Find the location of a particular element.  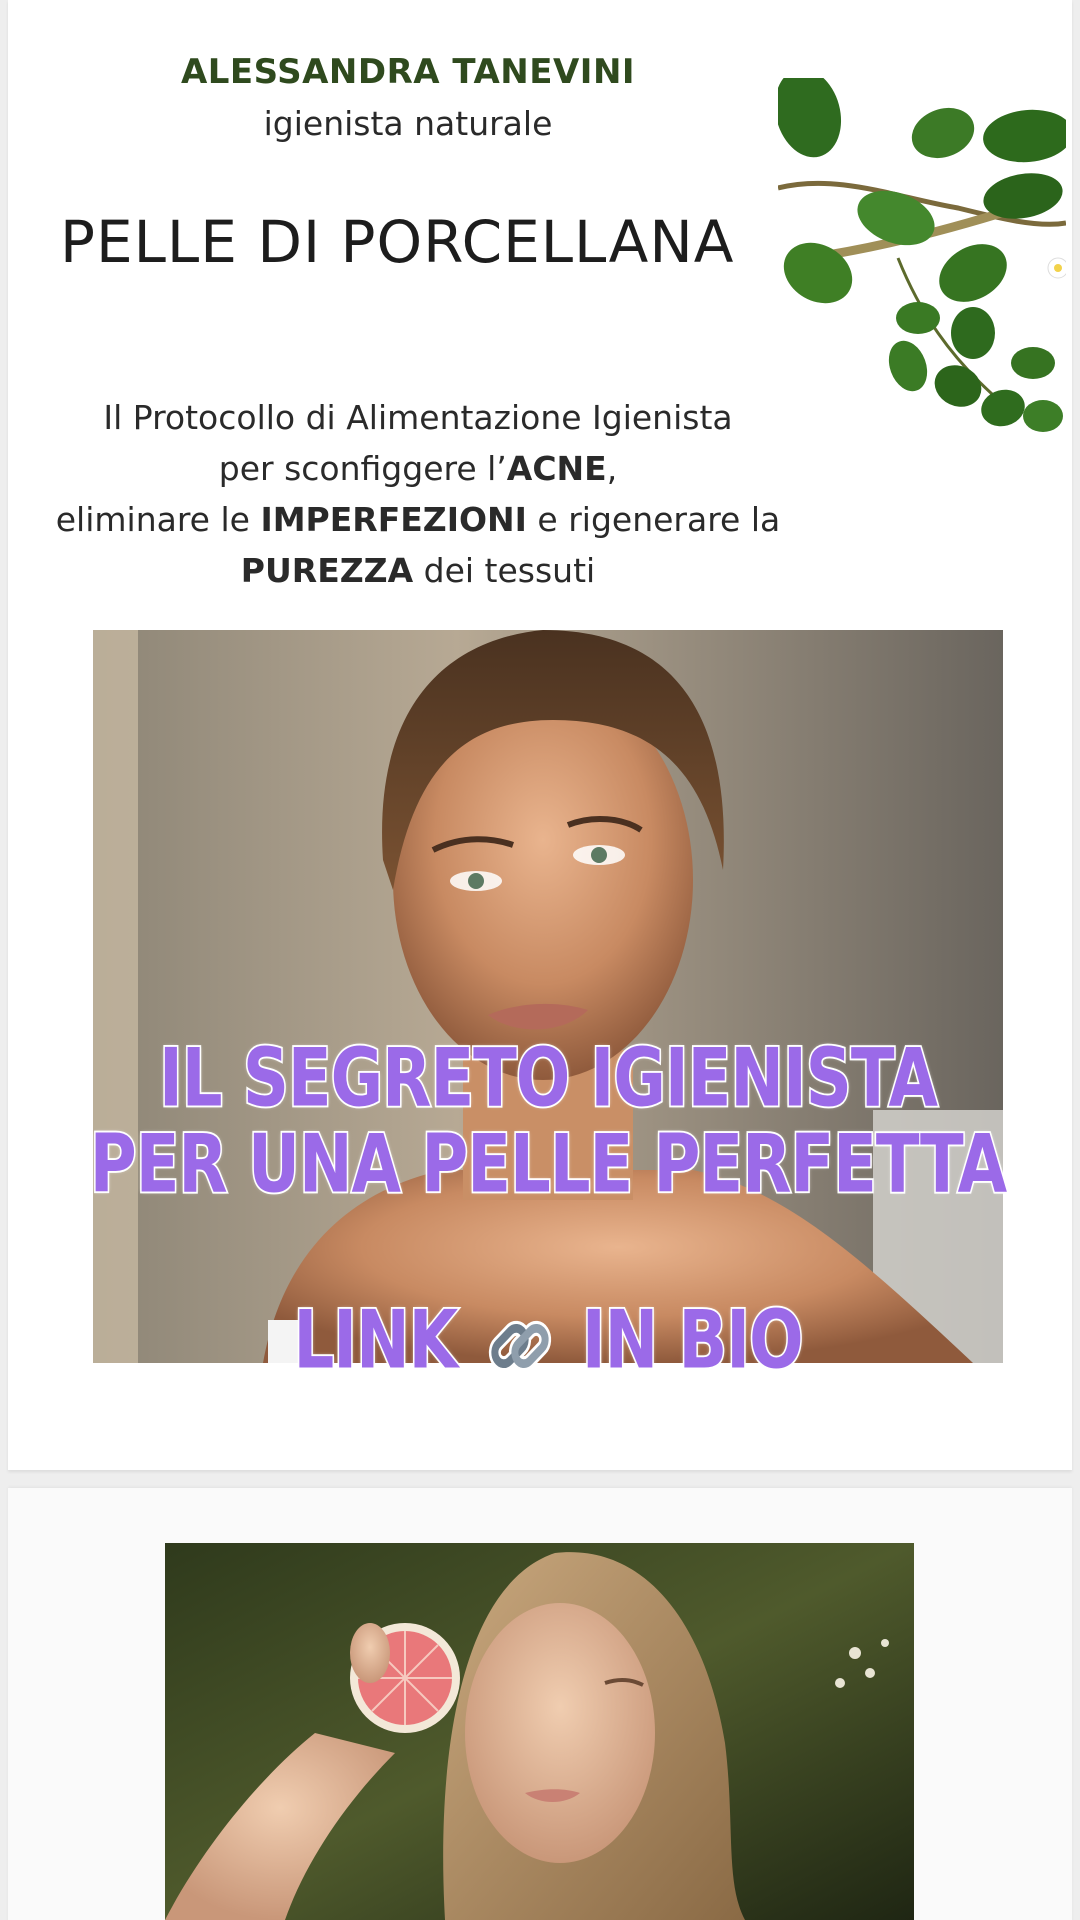

description-line-2: per sconfiggere l’ACNE, is located at coordinates (418, 468).